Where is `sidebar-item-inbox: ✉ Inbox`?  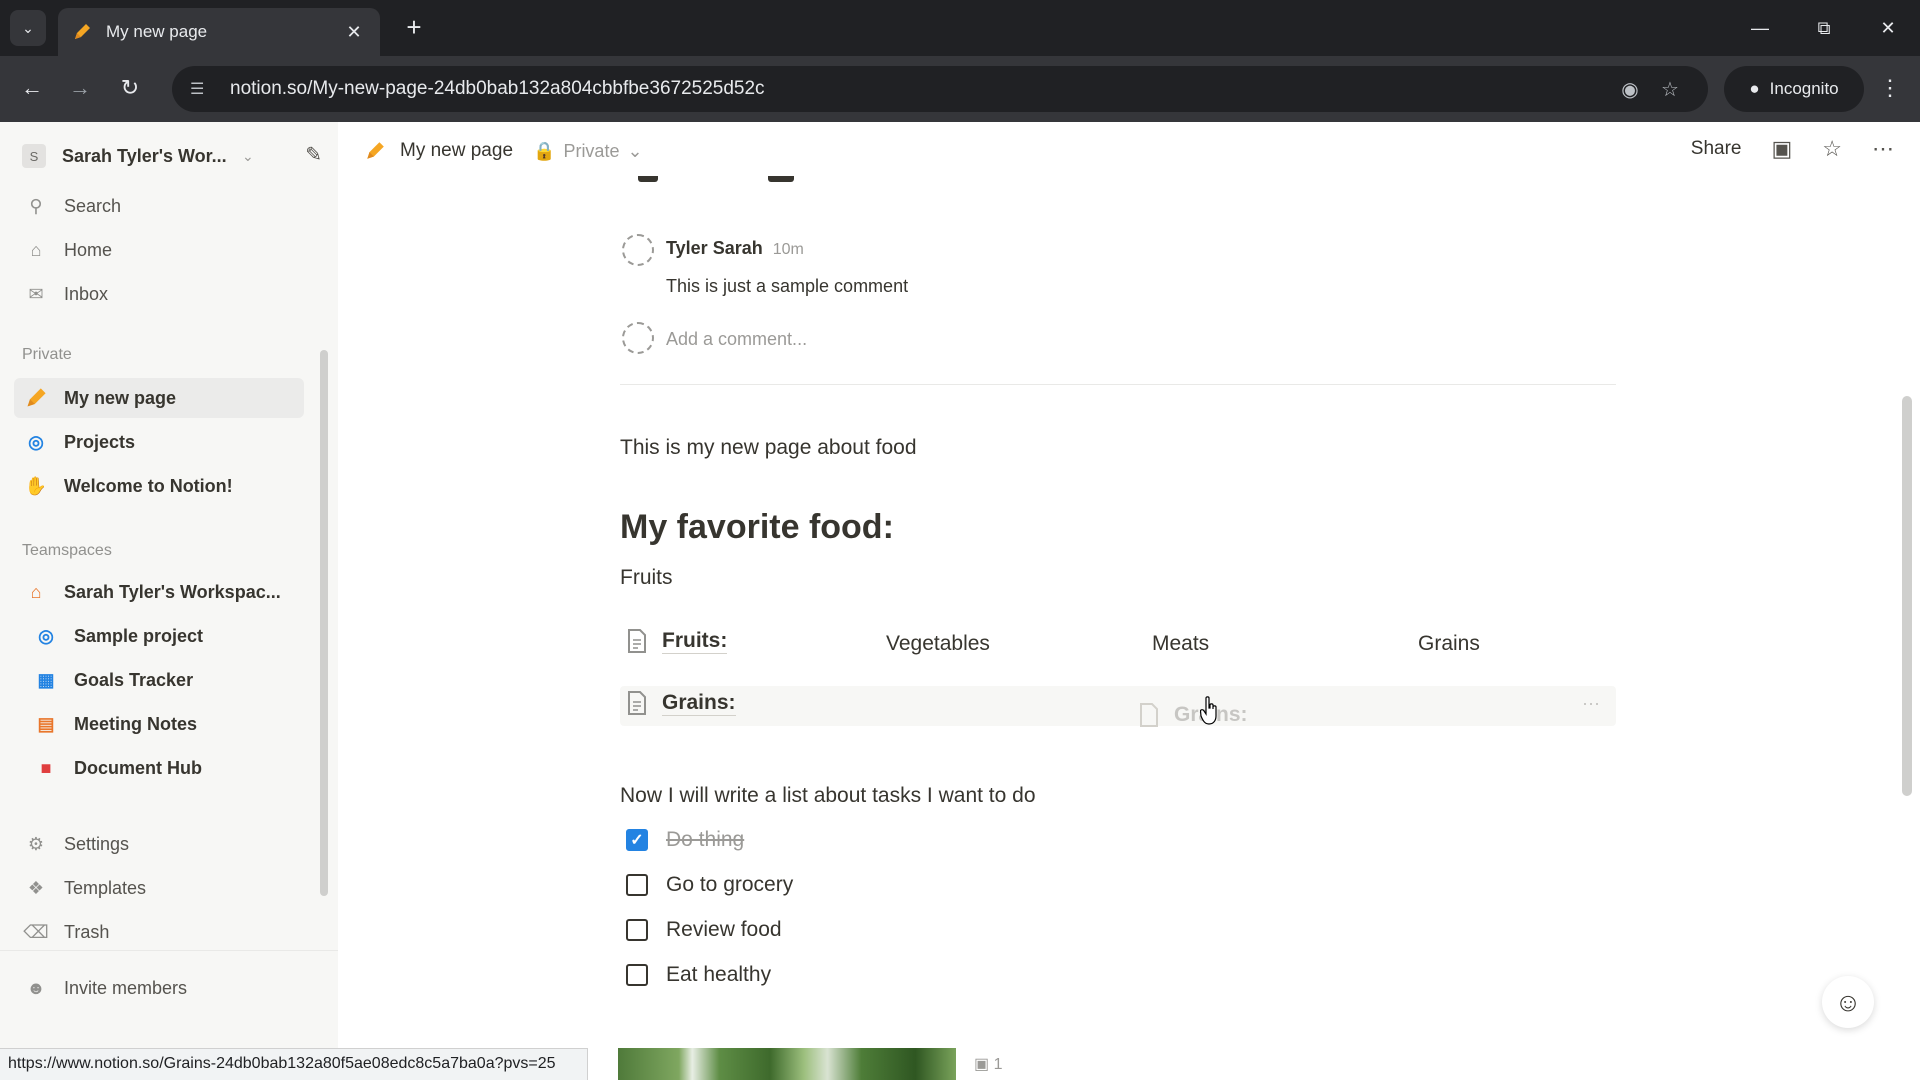
sidebar-item-inbox: ✉ Inbox is located at coordinates (159, 294).